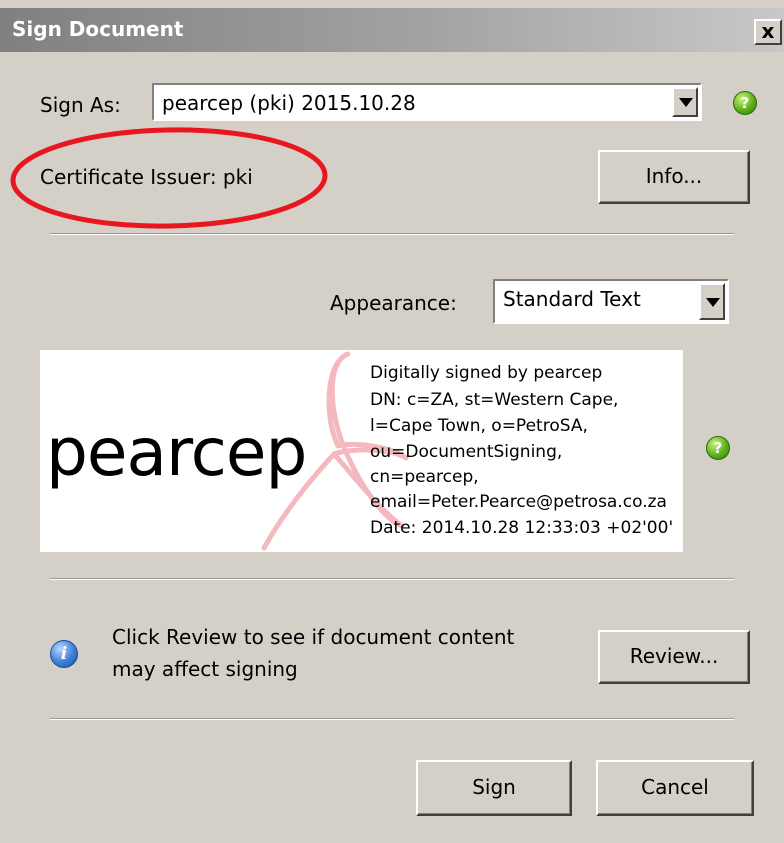  I want to click on signature-detail-line: email=Peter.Pearce@petrosa.co.za, so click(518, 502).